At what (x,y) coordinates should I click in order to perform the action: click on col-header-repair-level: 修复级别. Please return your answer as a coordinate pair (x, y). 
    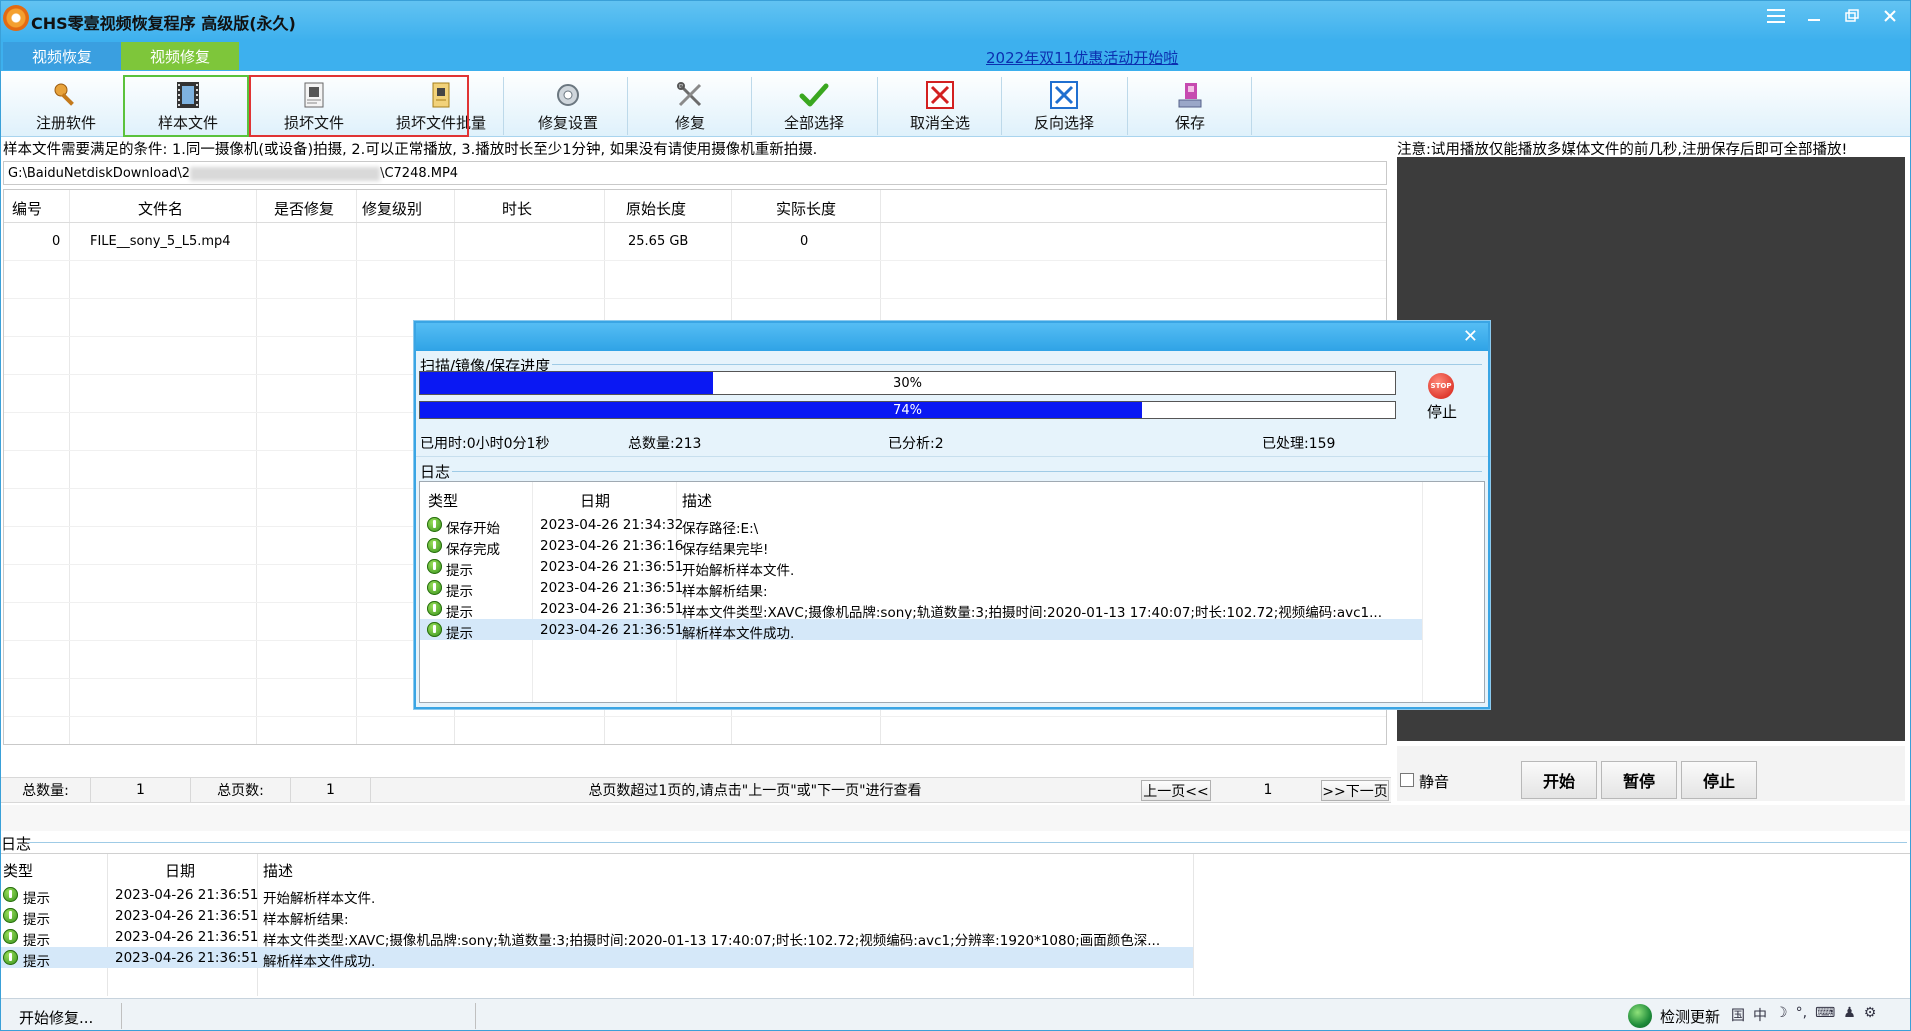
    Looking at the image, I should click on (392, 208).